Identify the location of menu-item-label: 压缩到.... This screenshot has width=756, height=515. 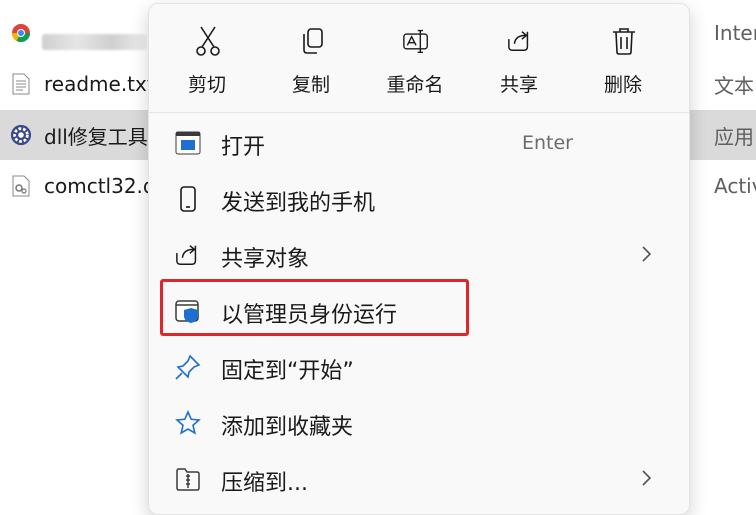
(264, 483).